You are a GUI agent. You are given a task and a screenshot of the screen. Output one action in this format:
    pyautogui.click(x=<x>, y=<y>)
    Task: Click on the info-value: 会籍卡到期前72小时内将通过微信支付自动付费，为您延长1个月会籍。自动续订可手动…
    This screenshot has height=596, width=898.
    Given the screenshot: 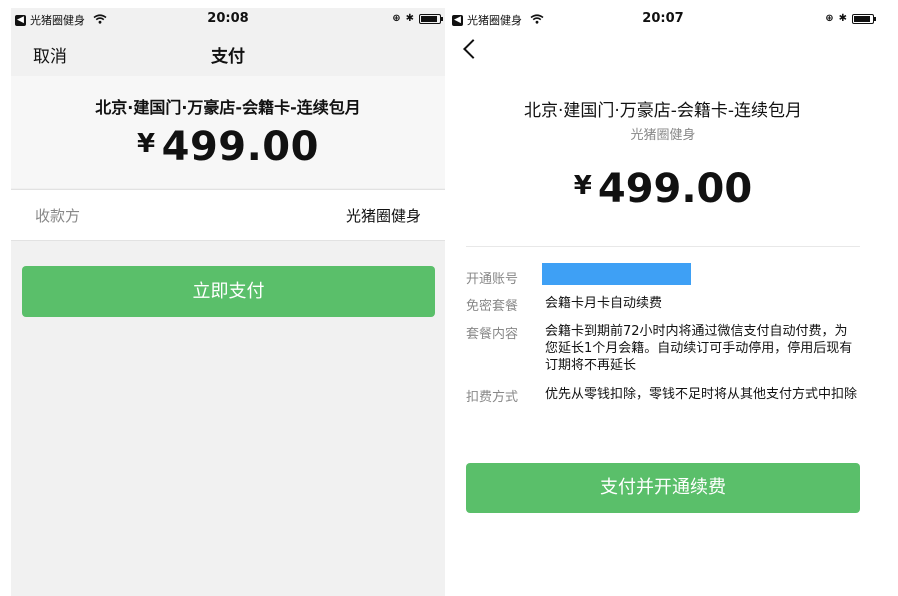 What is the action you would take?
    pyautogui.click(x=699, y=348)
    